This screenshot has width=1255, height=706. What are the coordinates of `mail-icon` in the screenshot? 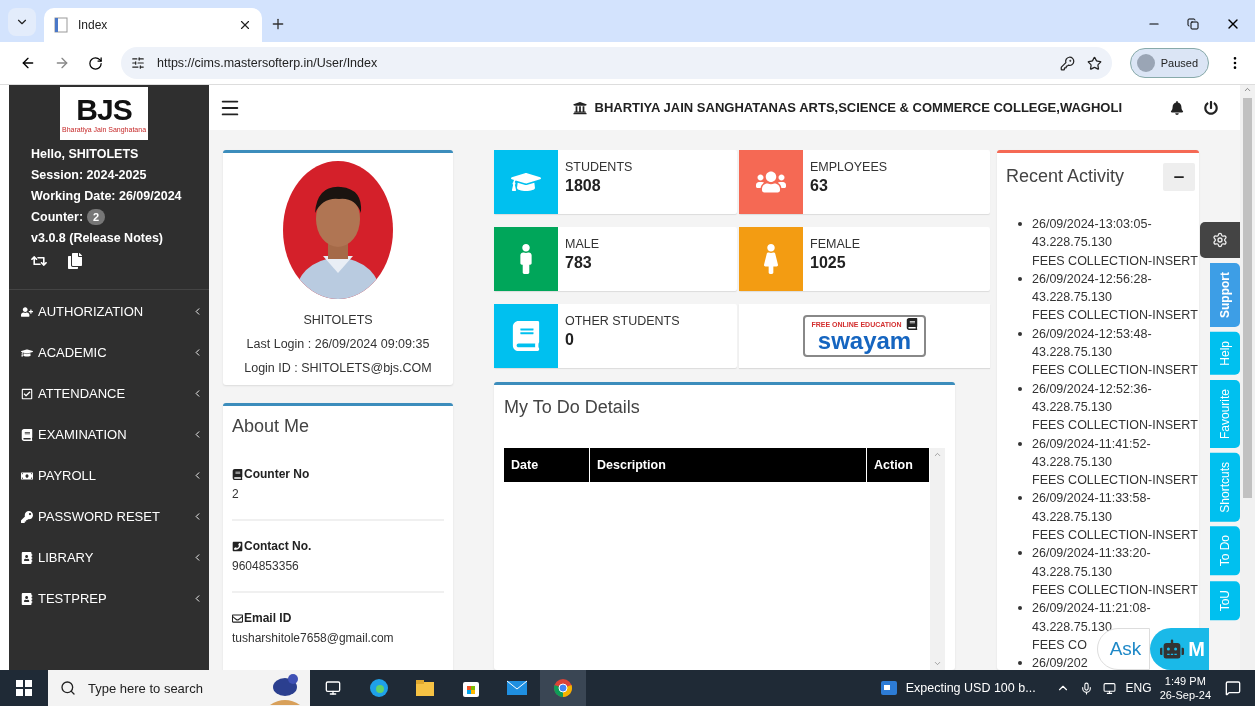 It's located at (517, 688).